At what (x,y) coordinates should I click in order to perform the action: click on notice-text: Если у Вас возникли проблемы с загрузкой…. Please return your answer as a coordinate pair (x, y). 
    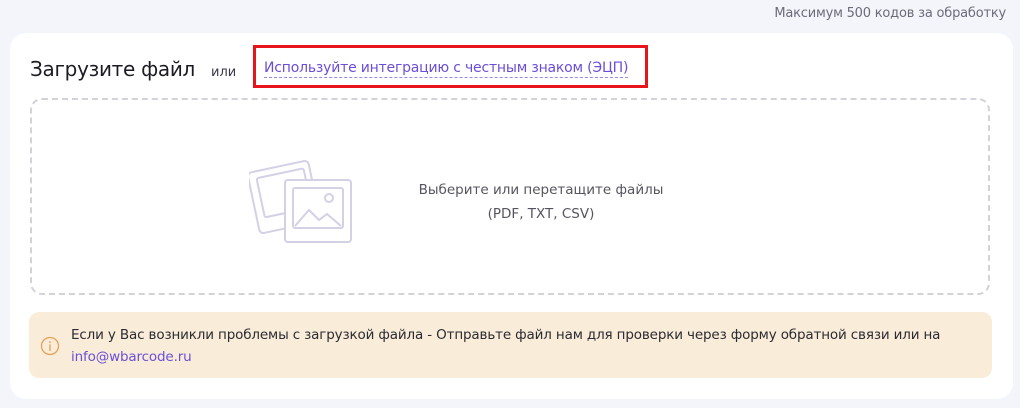
    Looking at the image, I should click on (523, 346).